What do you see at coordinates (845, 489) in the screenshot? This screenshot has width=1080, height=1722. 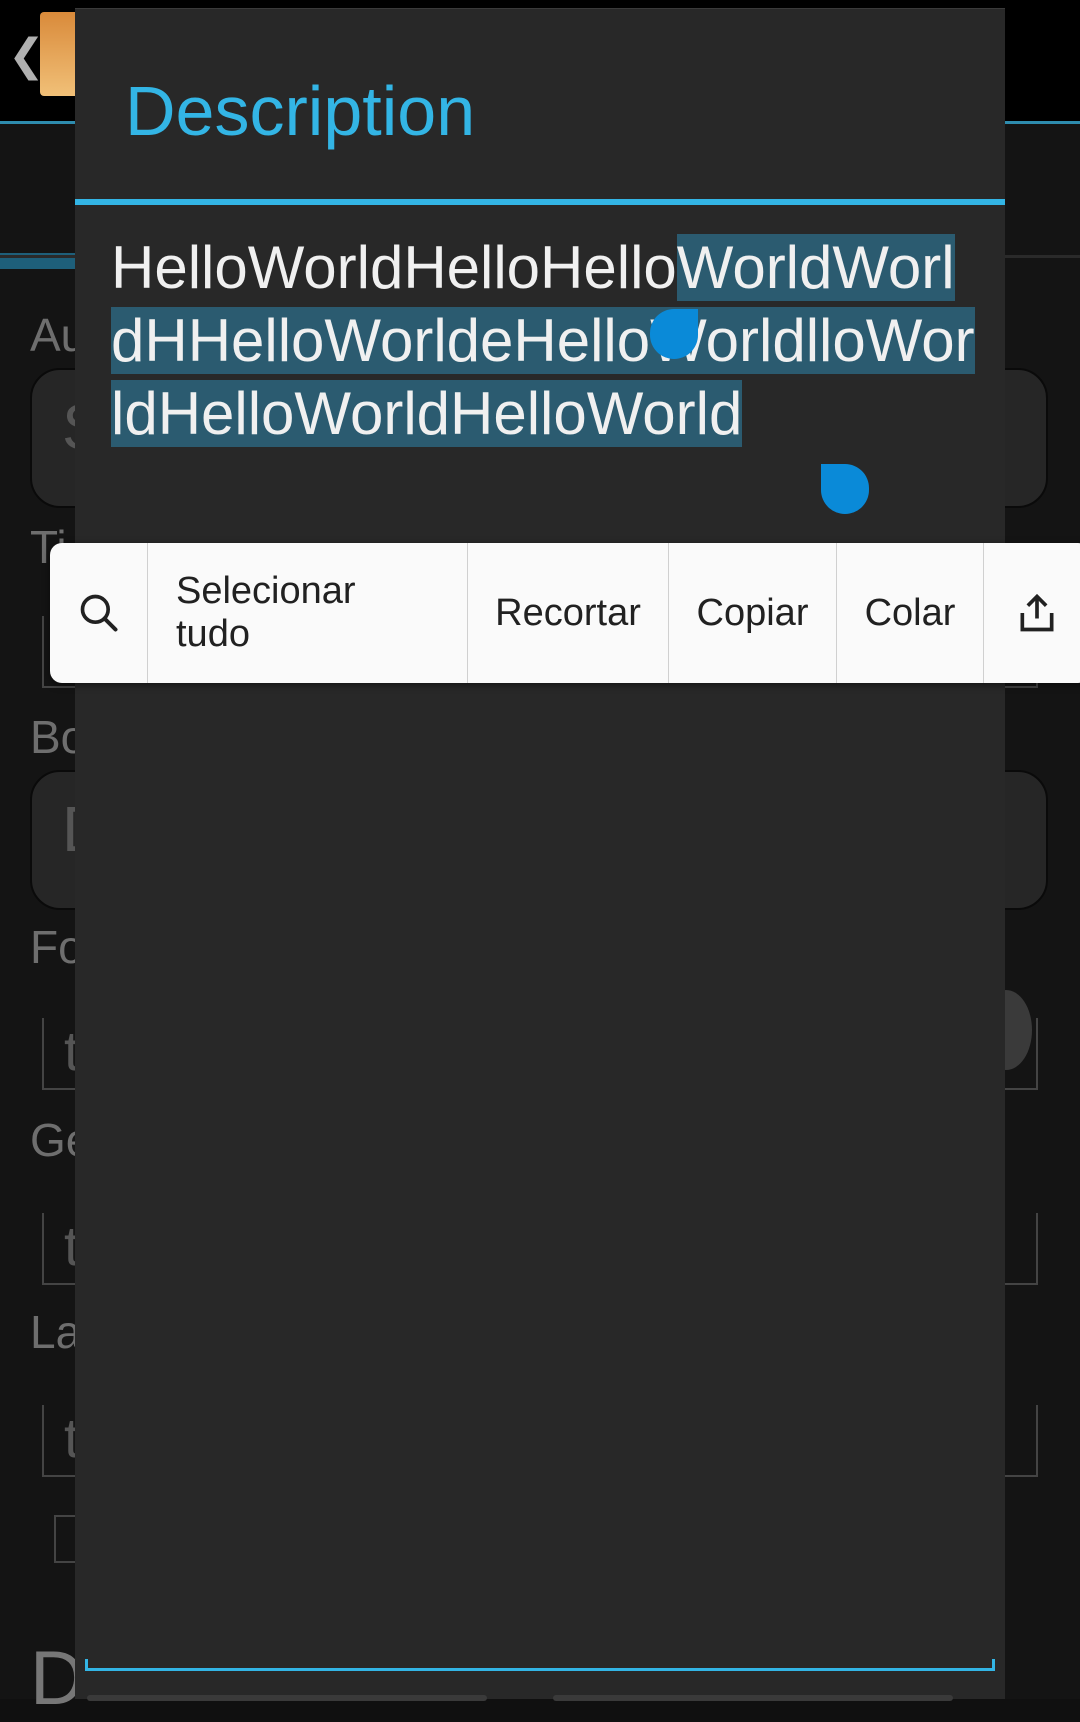 I see `selection-end-handle` at bounding box center [845, 489].